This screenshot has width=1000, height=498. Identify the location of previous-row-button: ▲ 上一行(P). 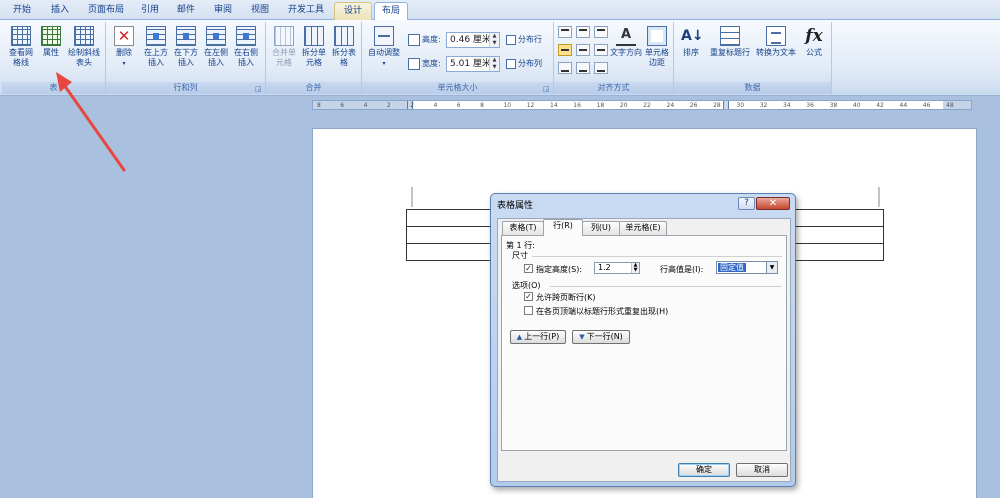
(538, 337).